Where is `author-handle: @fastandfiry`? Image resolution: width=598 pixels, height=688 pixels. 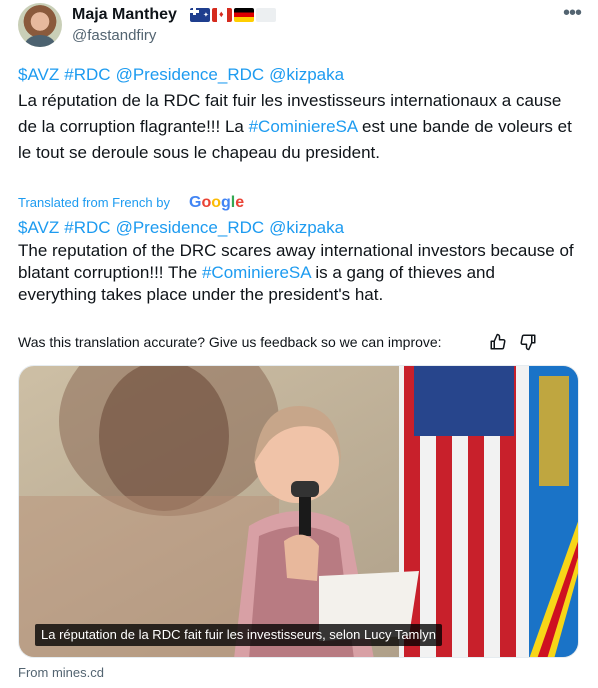
author-handle: @fastandfiry is located at coordinates (114, 36).